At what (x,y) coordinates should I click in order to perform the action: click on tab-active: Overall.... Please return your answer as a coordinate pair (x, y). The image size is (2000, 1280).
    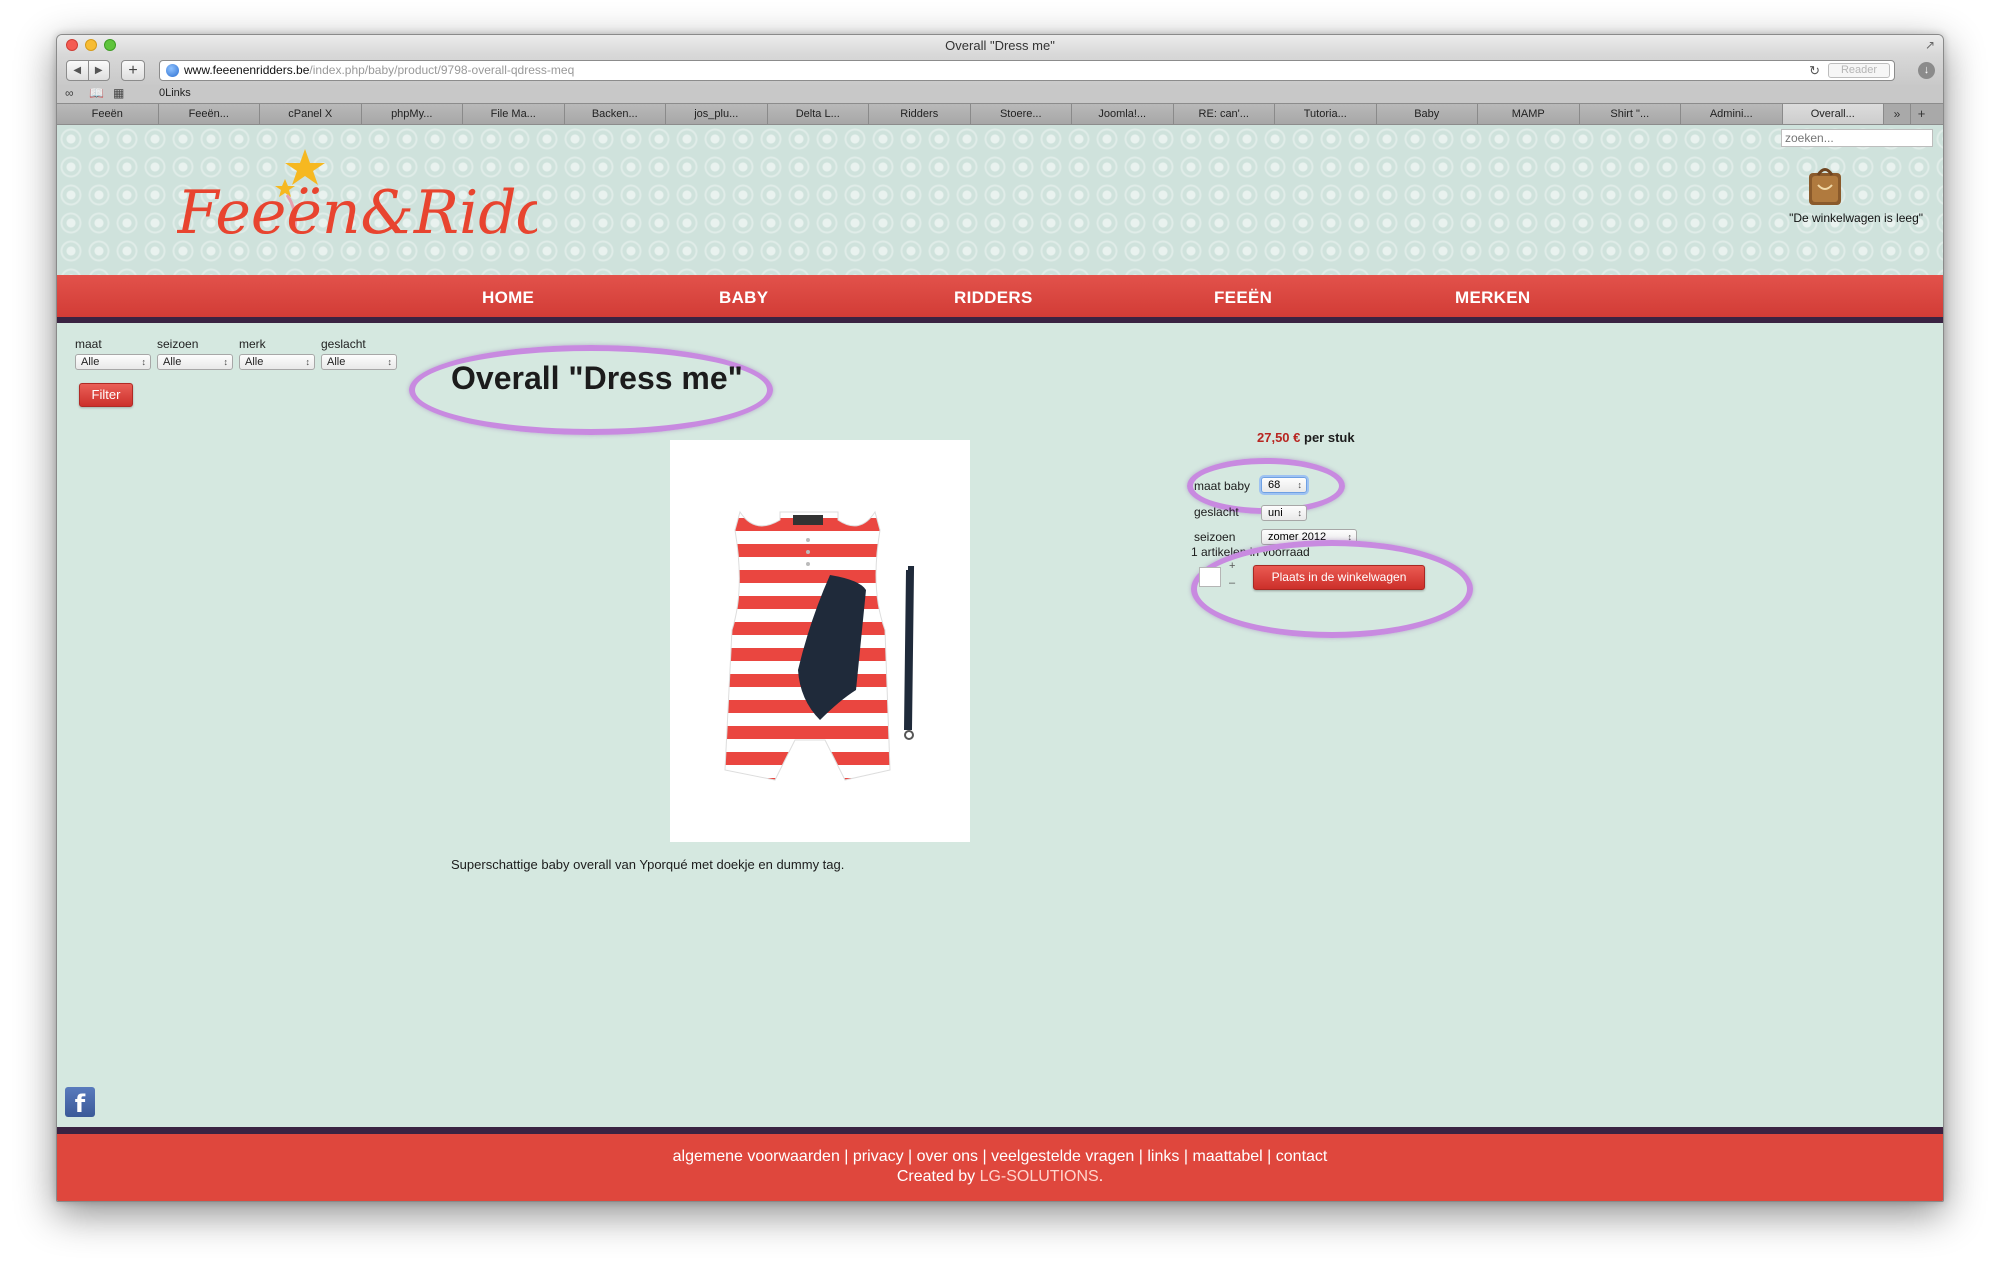
    Looking at the image, I should click on (1833, 114).